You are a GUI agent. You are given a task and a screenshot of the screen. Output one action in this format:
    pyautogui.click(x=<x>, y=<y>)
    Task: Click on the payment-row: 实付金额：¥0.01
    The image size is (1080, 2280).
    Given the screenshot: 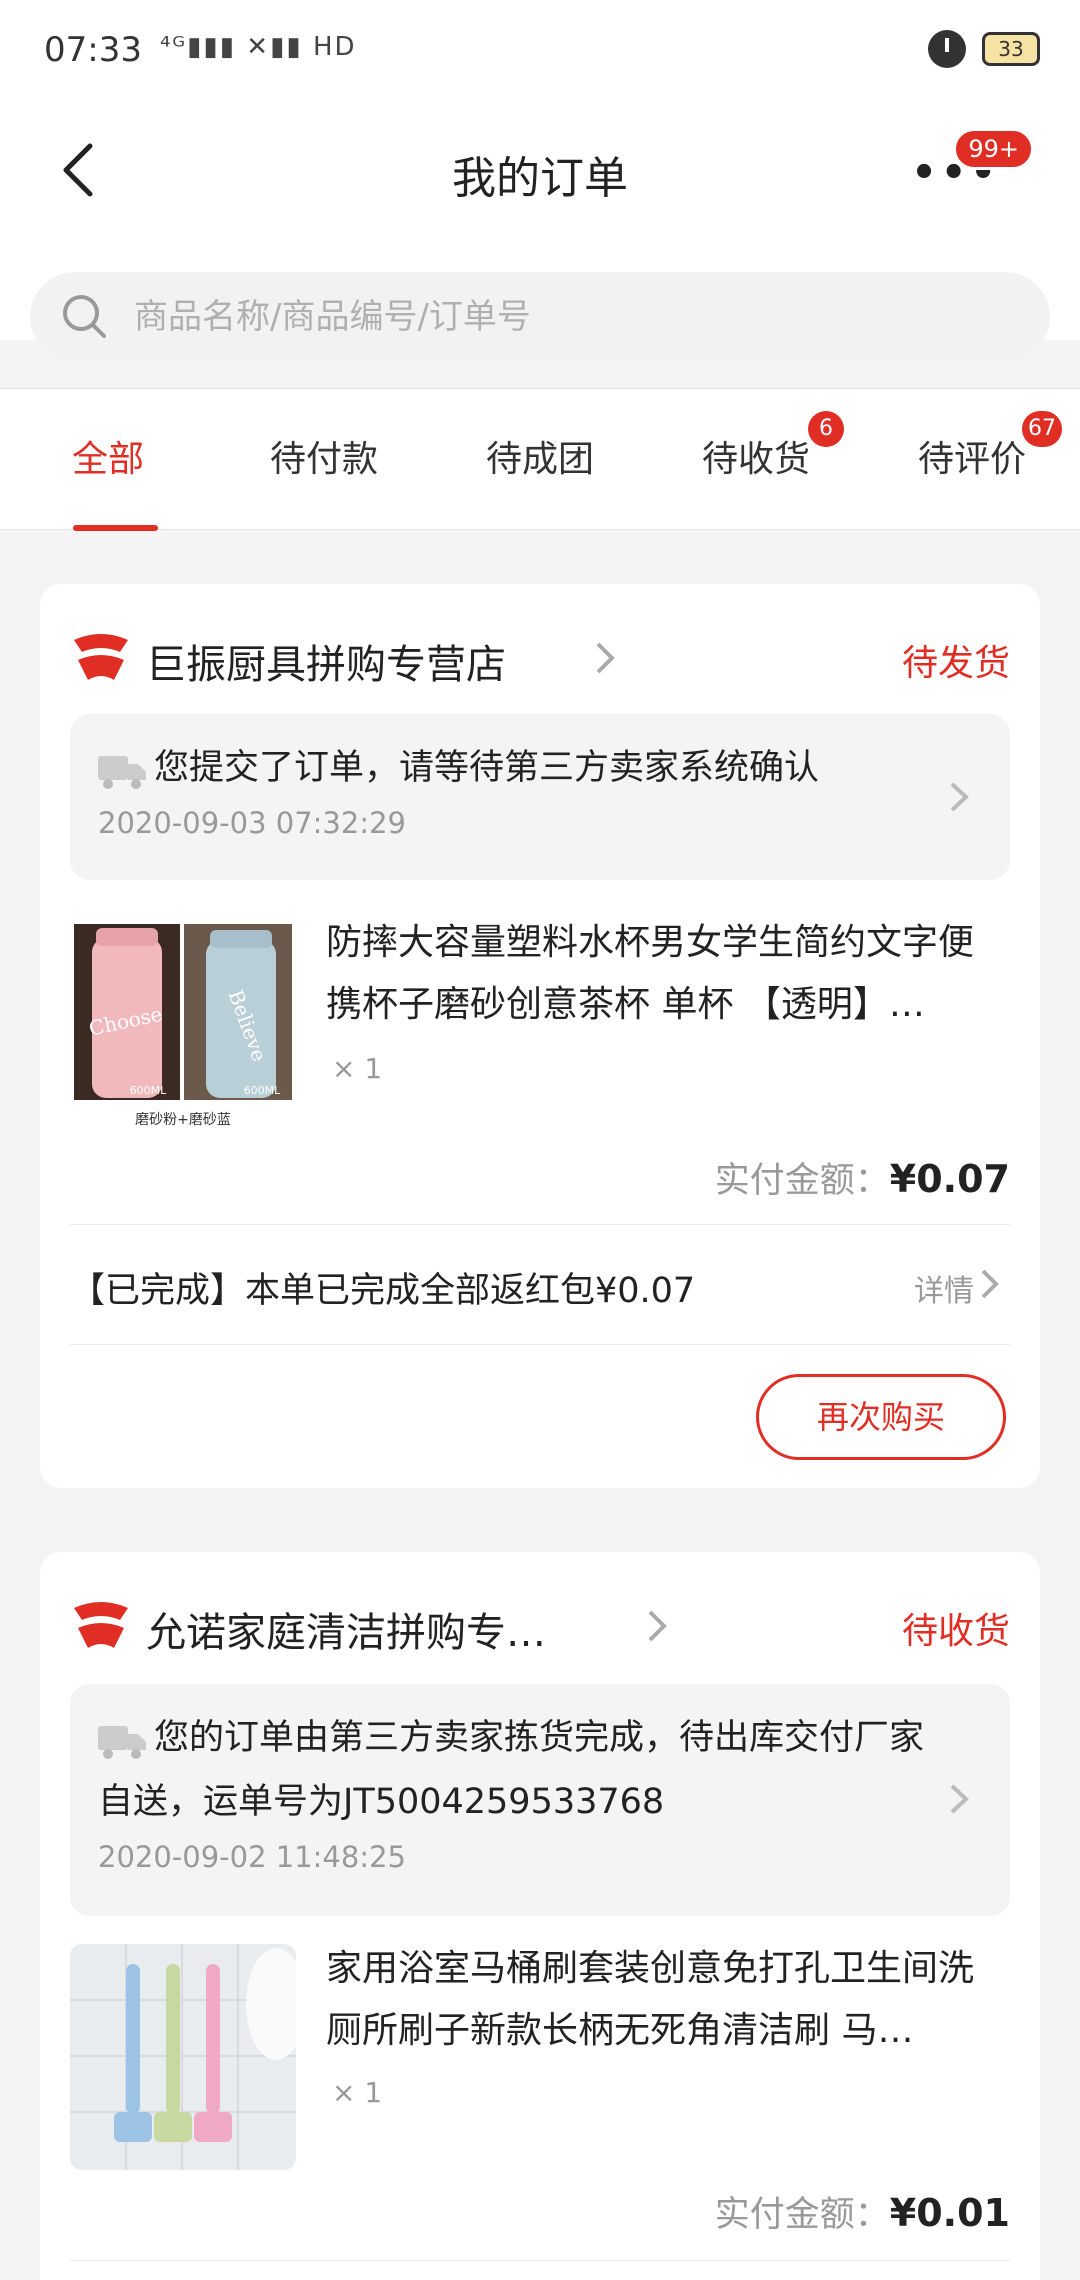 What is the action you would take?
    pyautogui.click(x=862, y=2211)
    